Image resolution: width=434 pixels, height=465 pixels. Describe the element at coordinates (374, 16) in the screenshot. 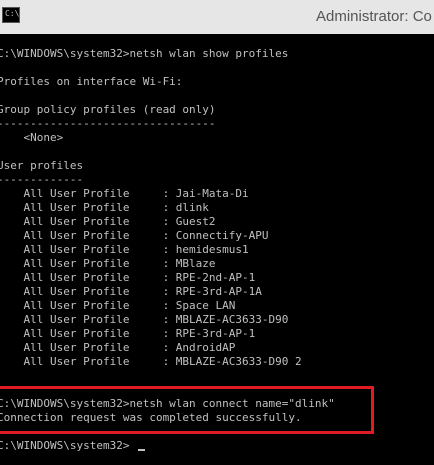

I see `window-title: Administrator: Co` at that location.